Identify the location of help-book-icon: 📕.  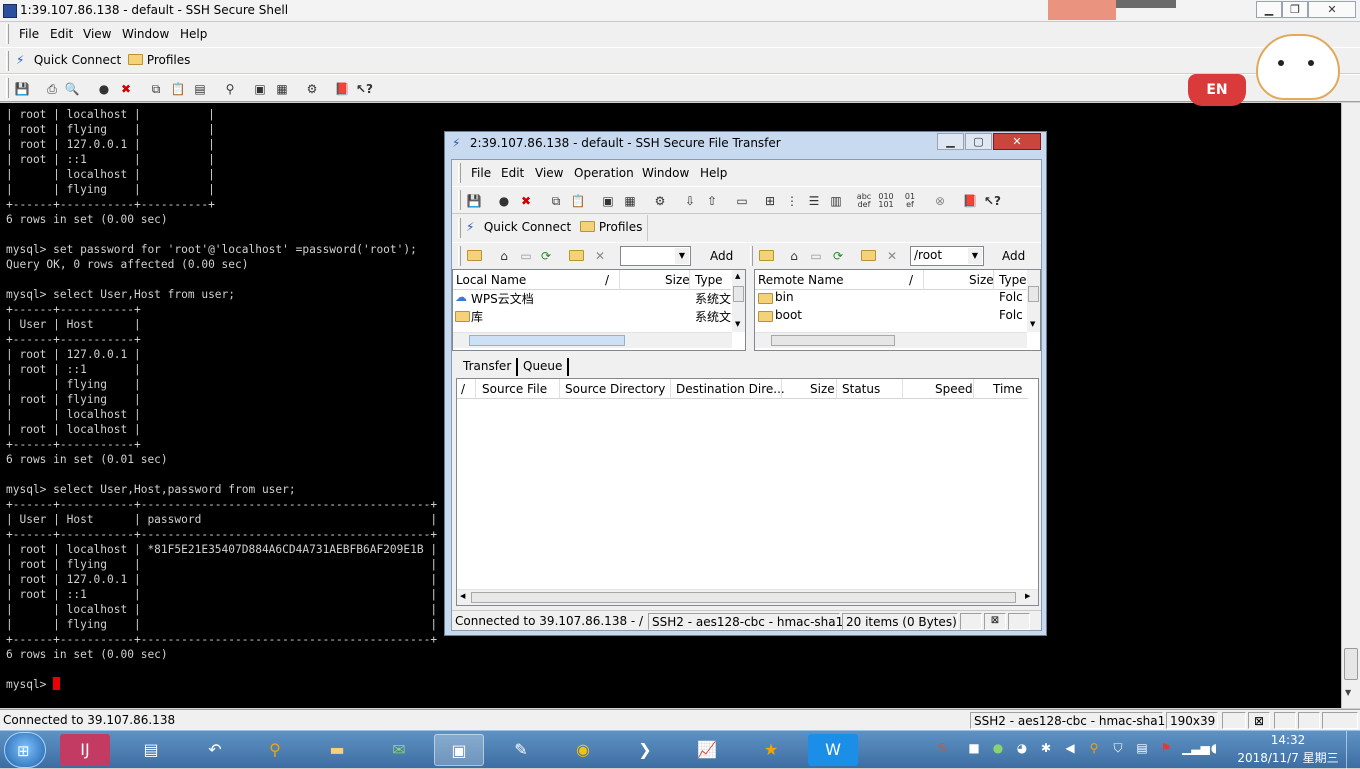
(970, 201).